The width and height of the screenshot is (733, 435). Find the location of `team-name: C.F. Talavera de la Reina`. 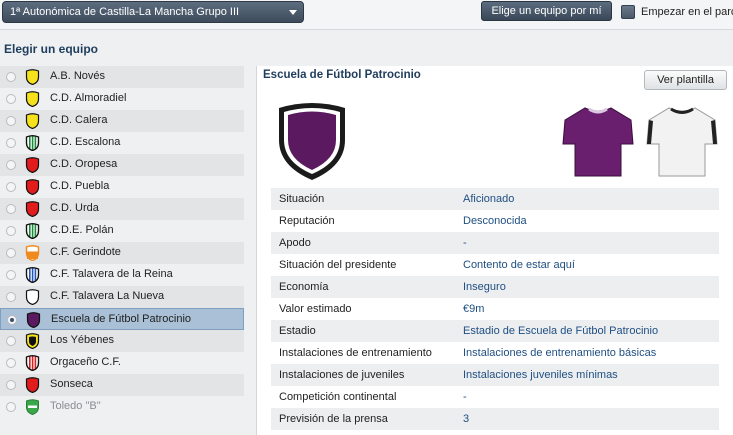

team-name: C.F. Talavera de la Reina is located at coordinates (111, 274).